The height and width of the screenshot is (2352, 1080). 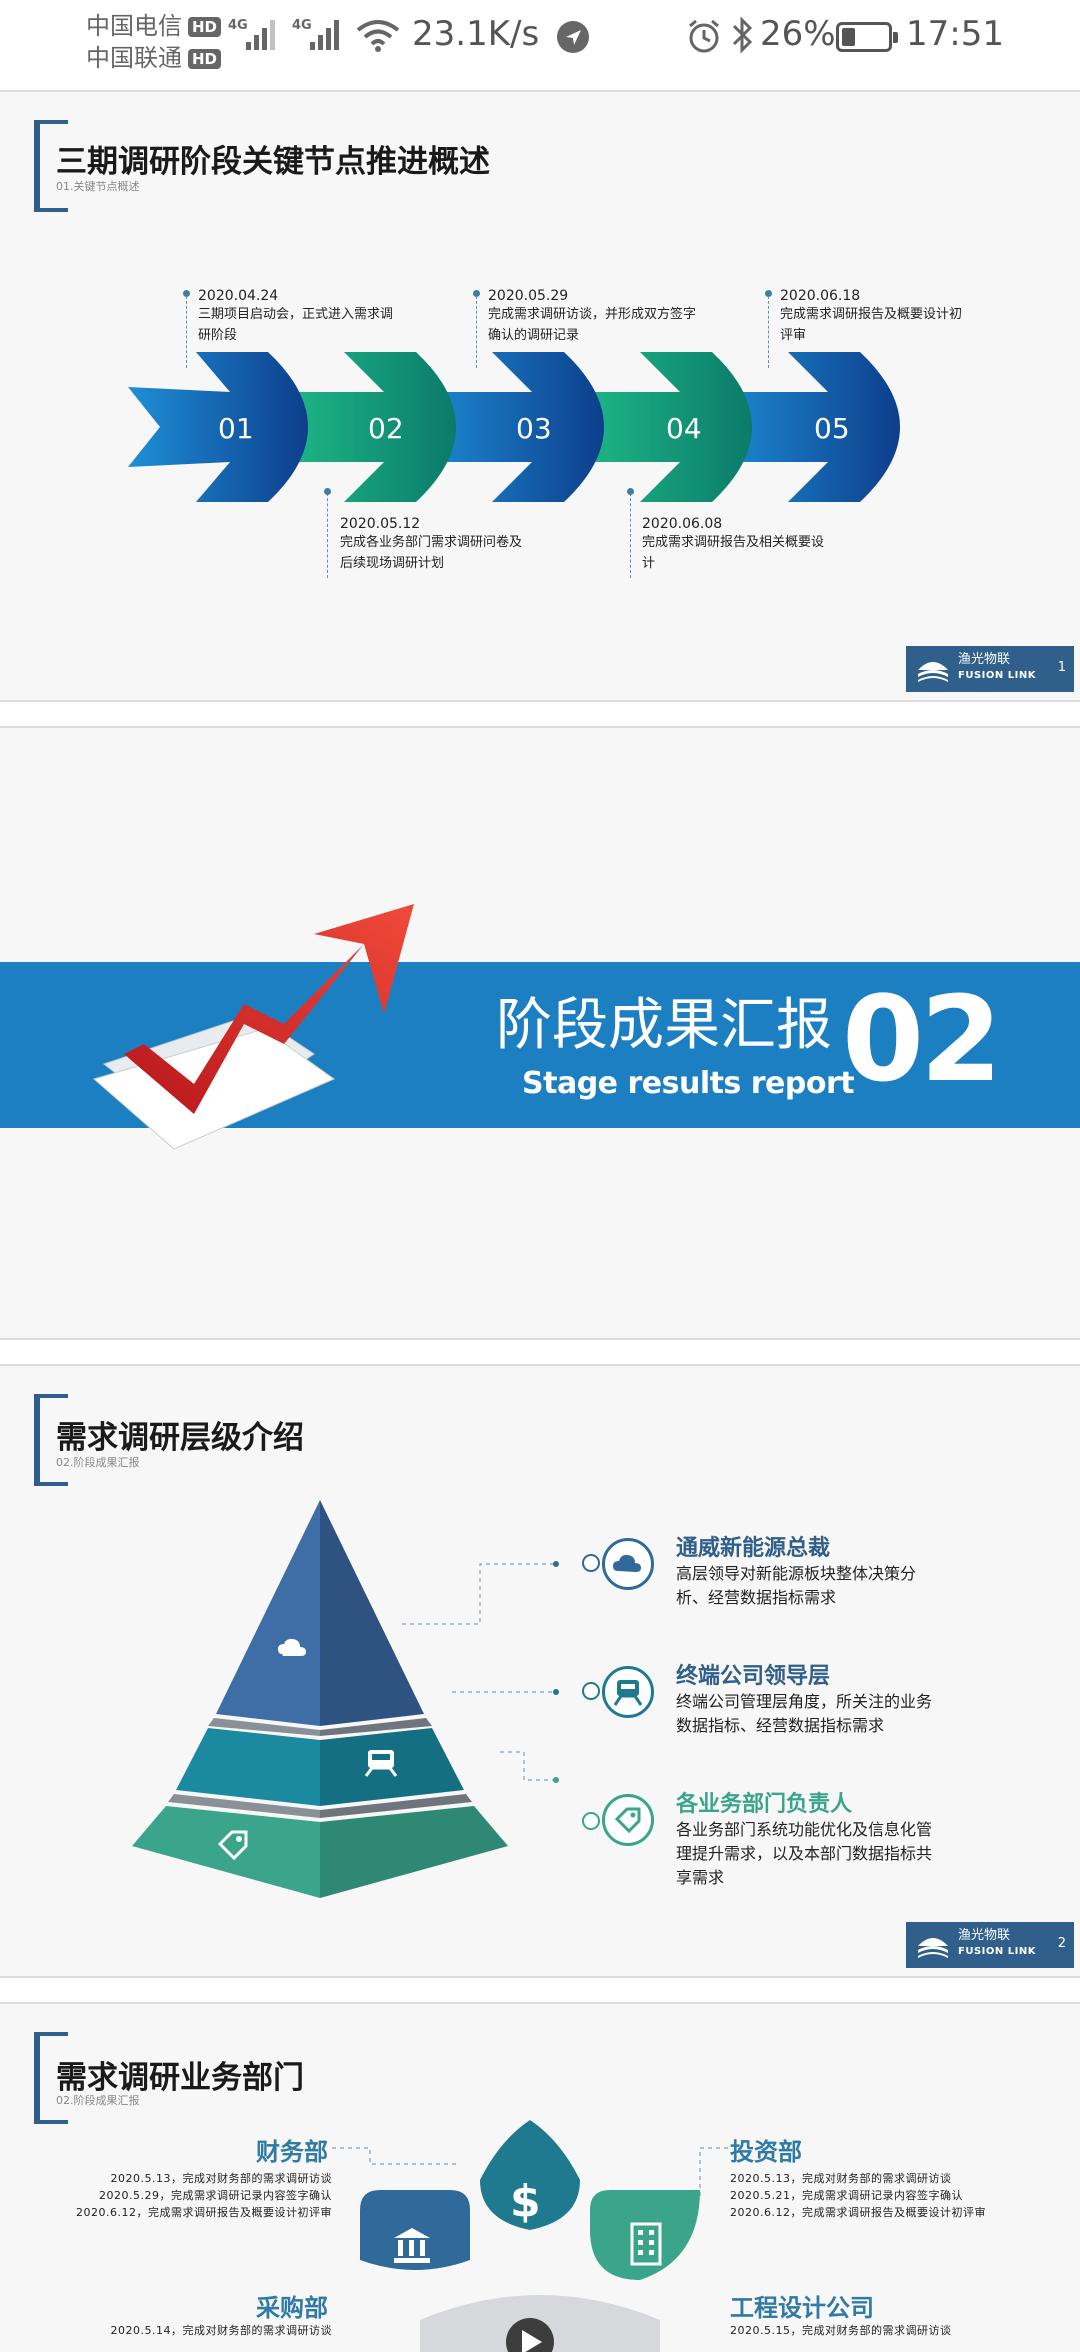 I want to click on page-number: 2, so click(x=1061, y=1943).